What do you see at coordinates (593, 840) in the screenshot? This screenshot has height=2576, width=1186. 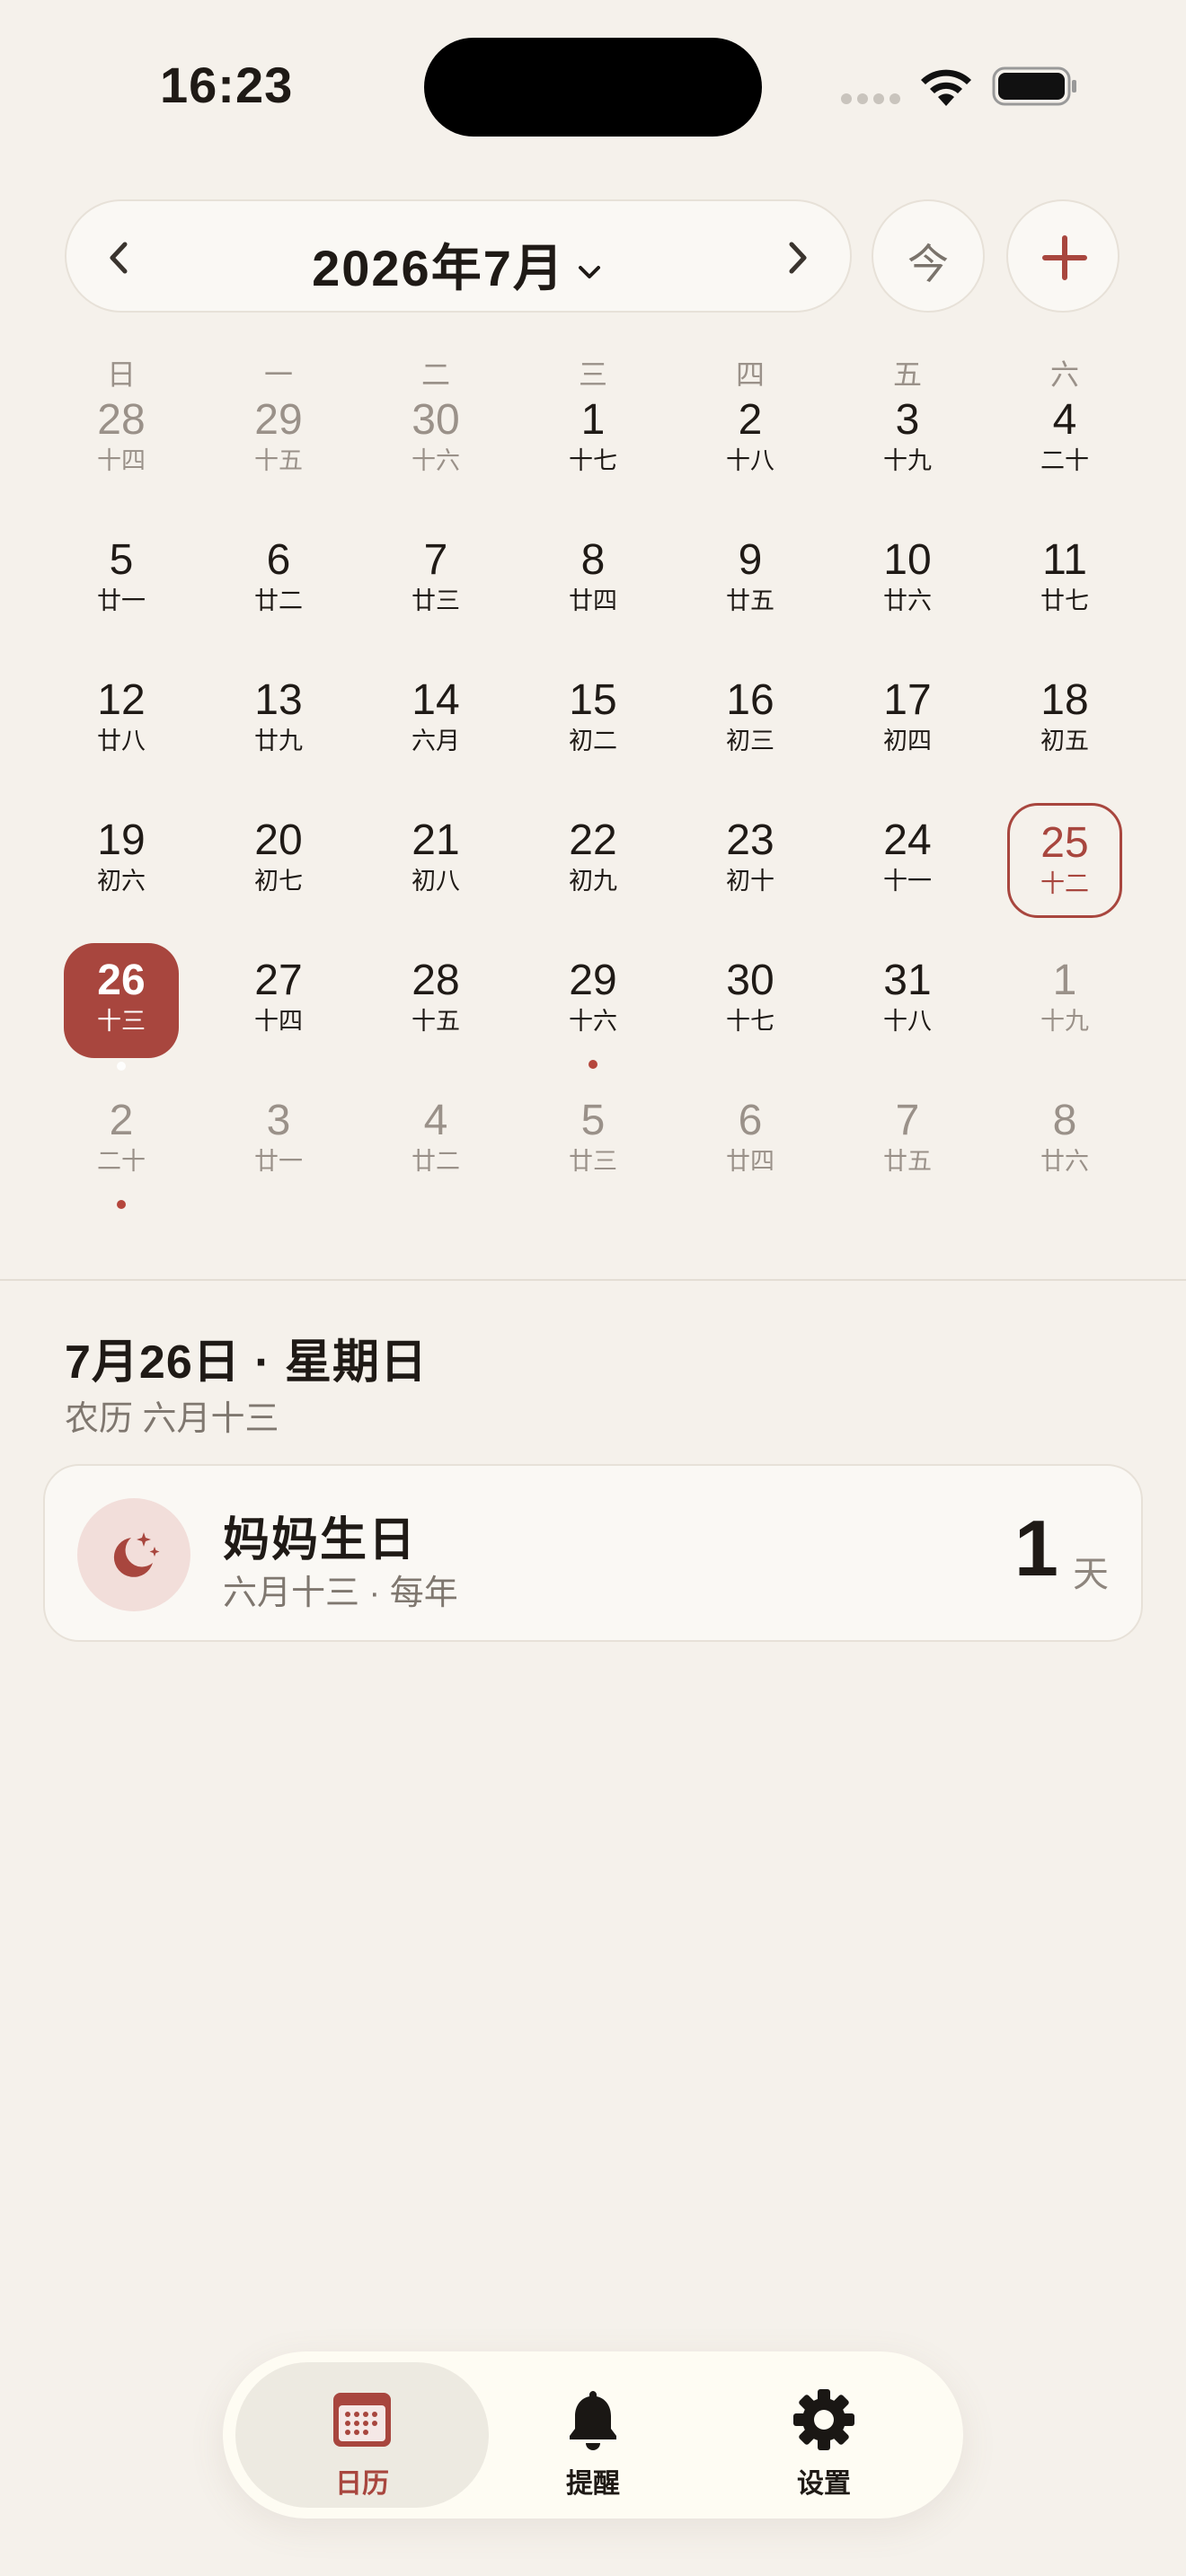 I see `day-number: 22` at bounding box center [593, 840].